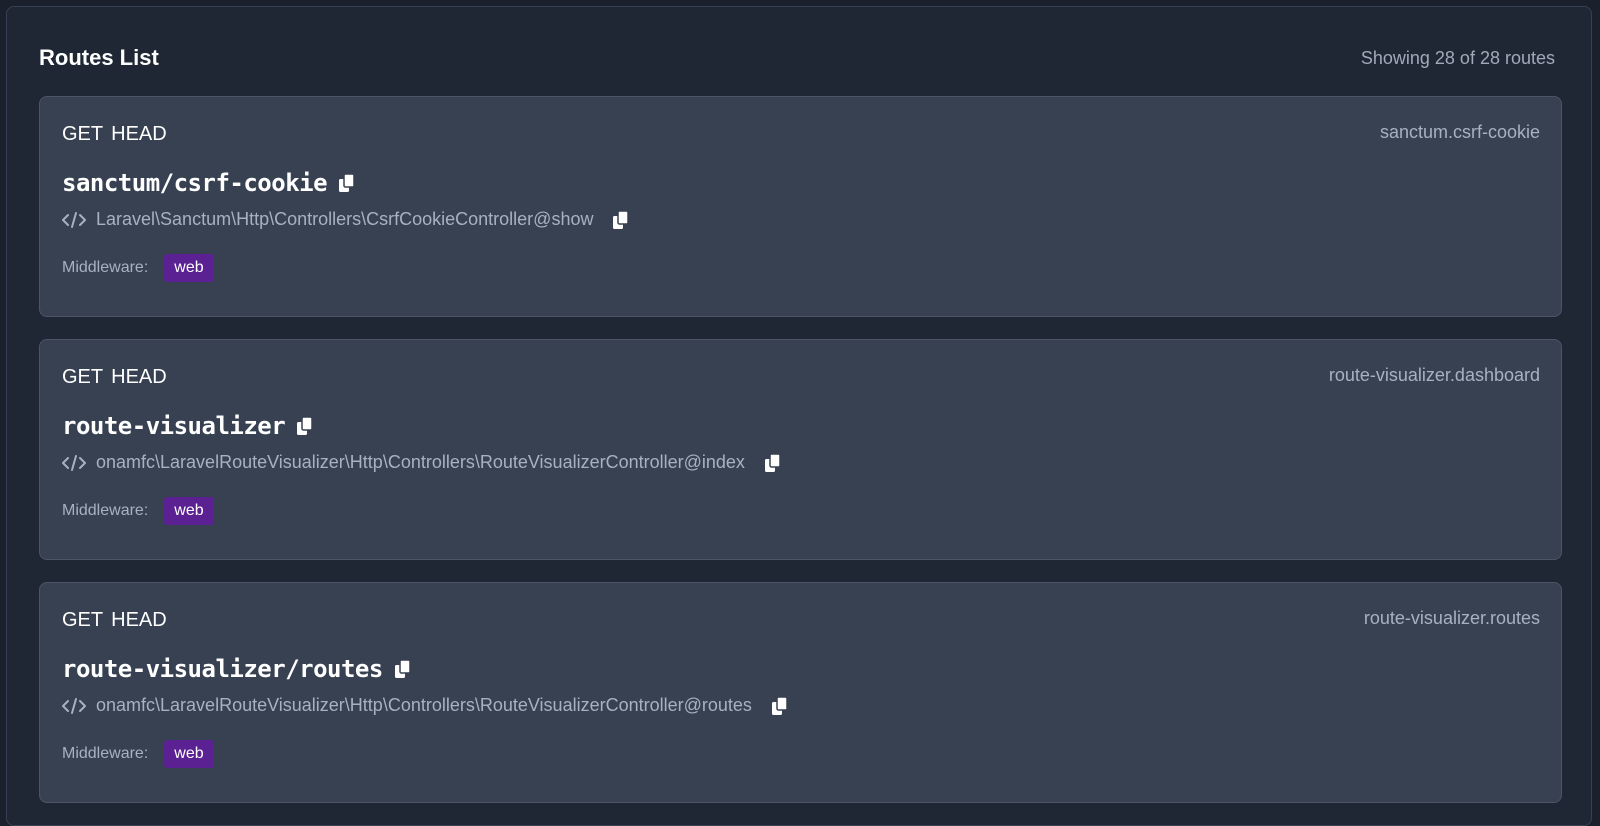  I want to click on panel-header: Routes List Showing 28 of 28 routes, so click(797, 58).